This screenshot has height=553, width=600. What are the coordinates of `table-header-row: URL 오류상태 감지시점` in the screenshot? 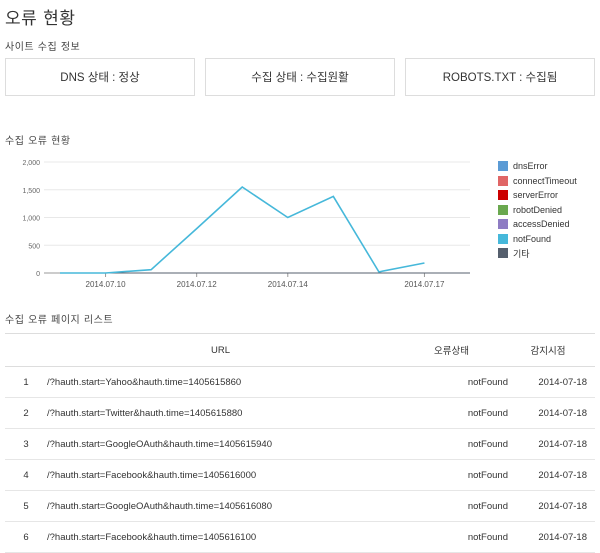 It's located at (300, 350).